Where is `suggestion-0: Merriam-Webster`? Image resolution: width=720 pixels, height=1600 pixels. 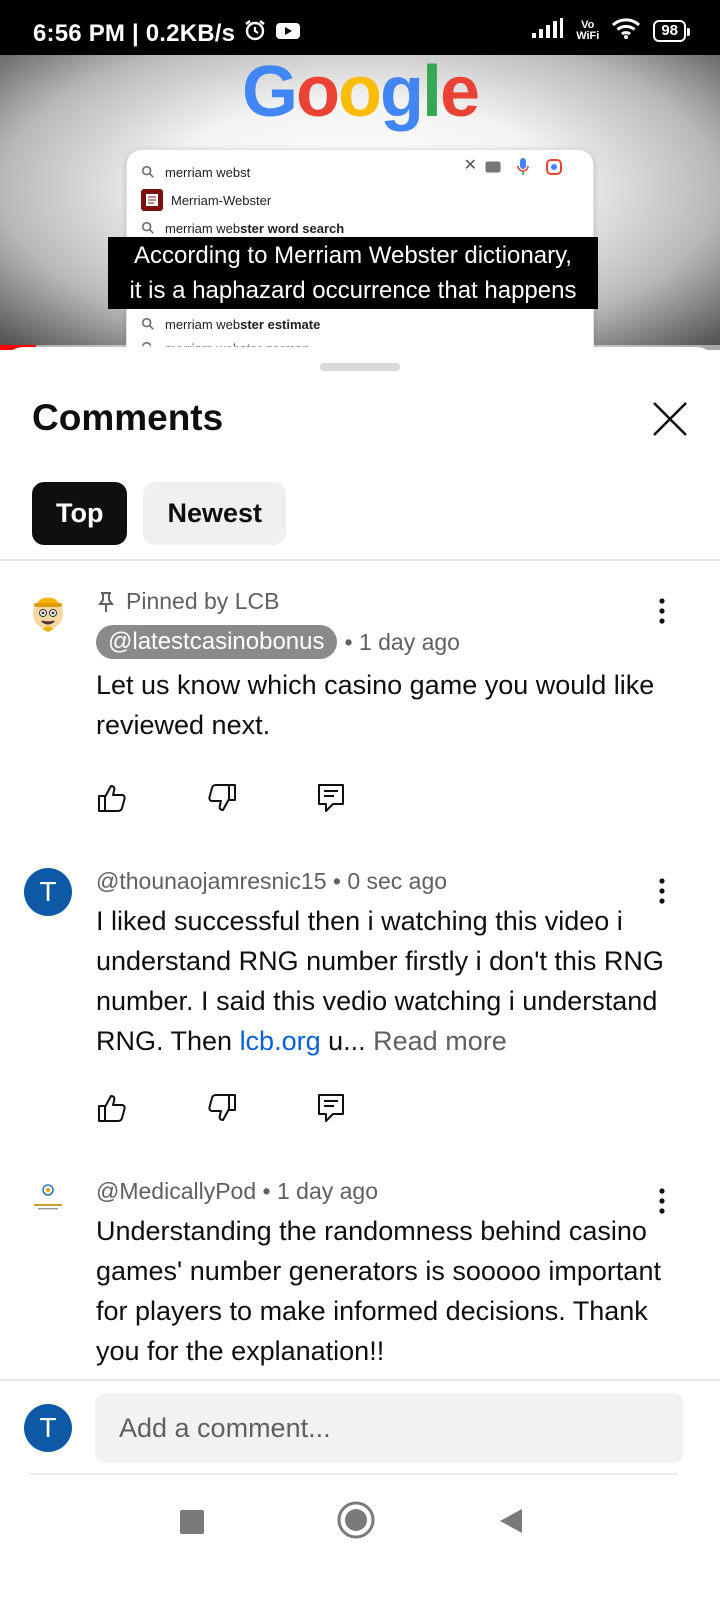
suggestion-0: Merriam-Webster is located at coordinates (360, 200).